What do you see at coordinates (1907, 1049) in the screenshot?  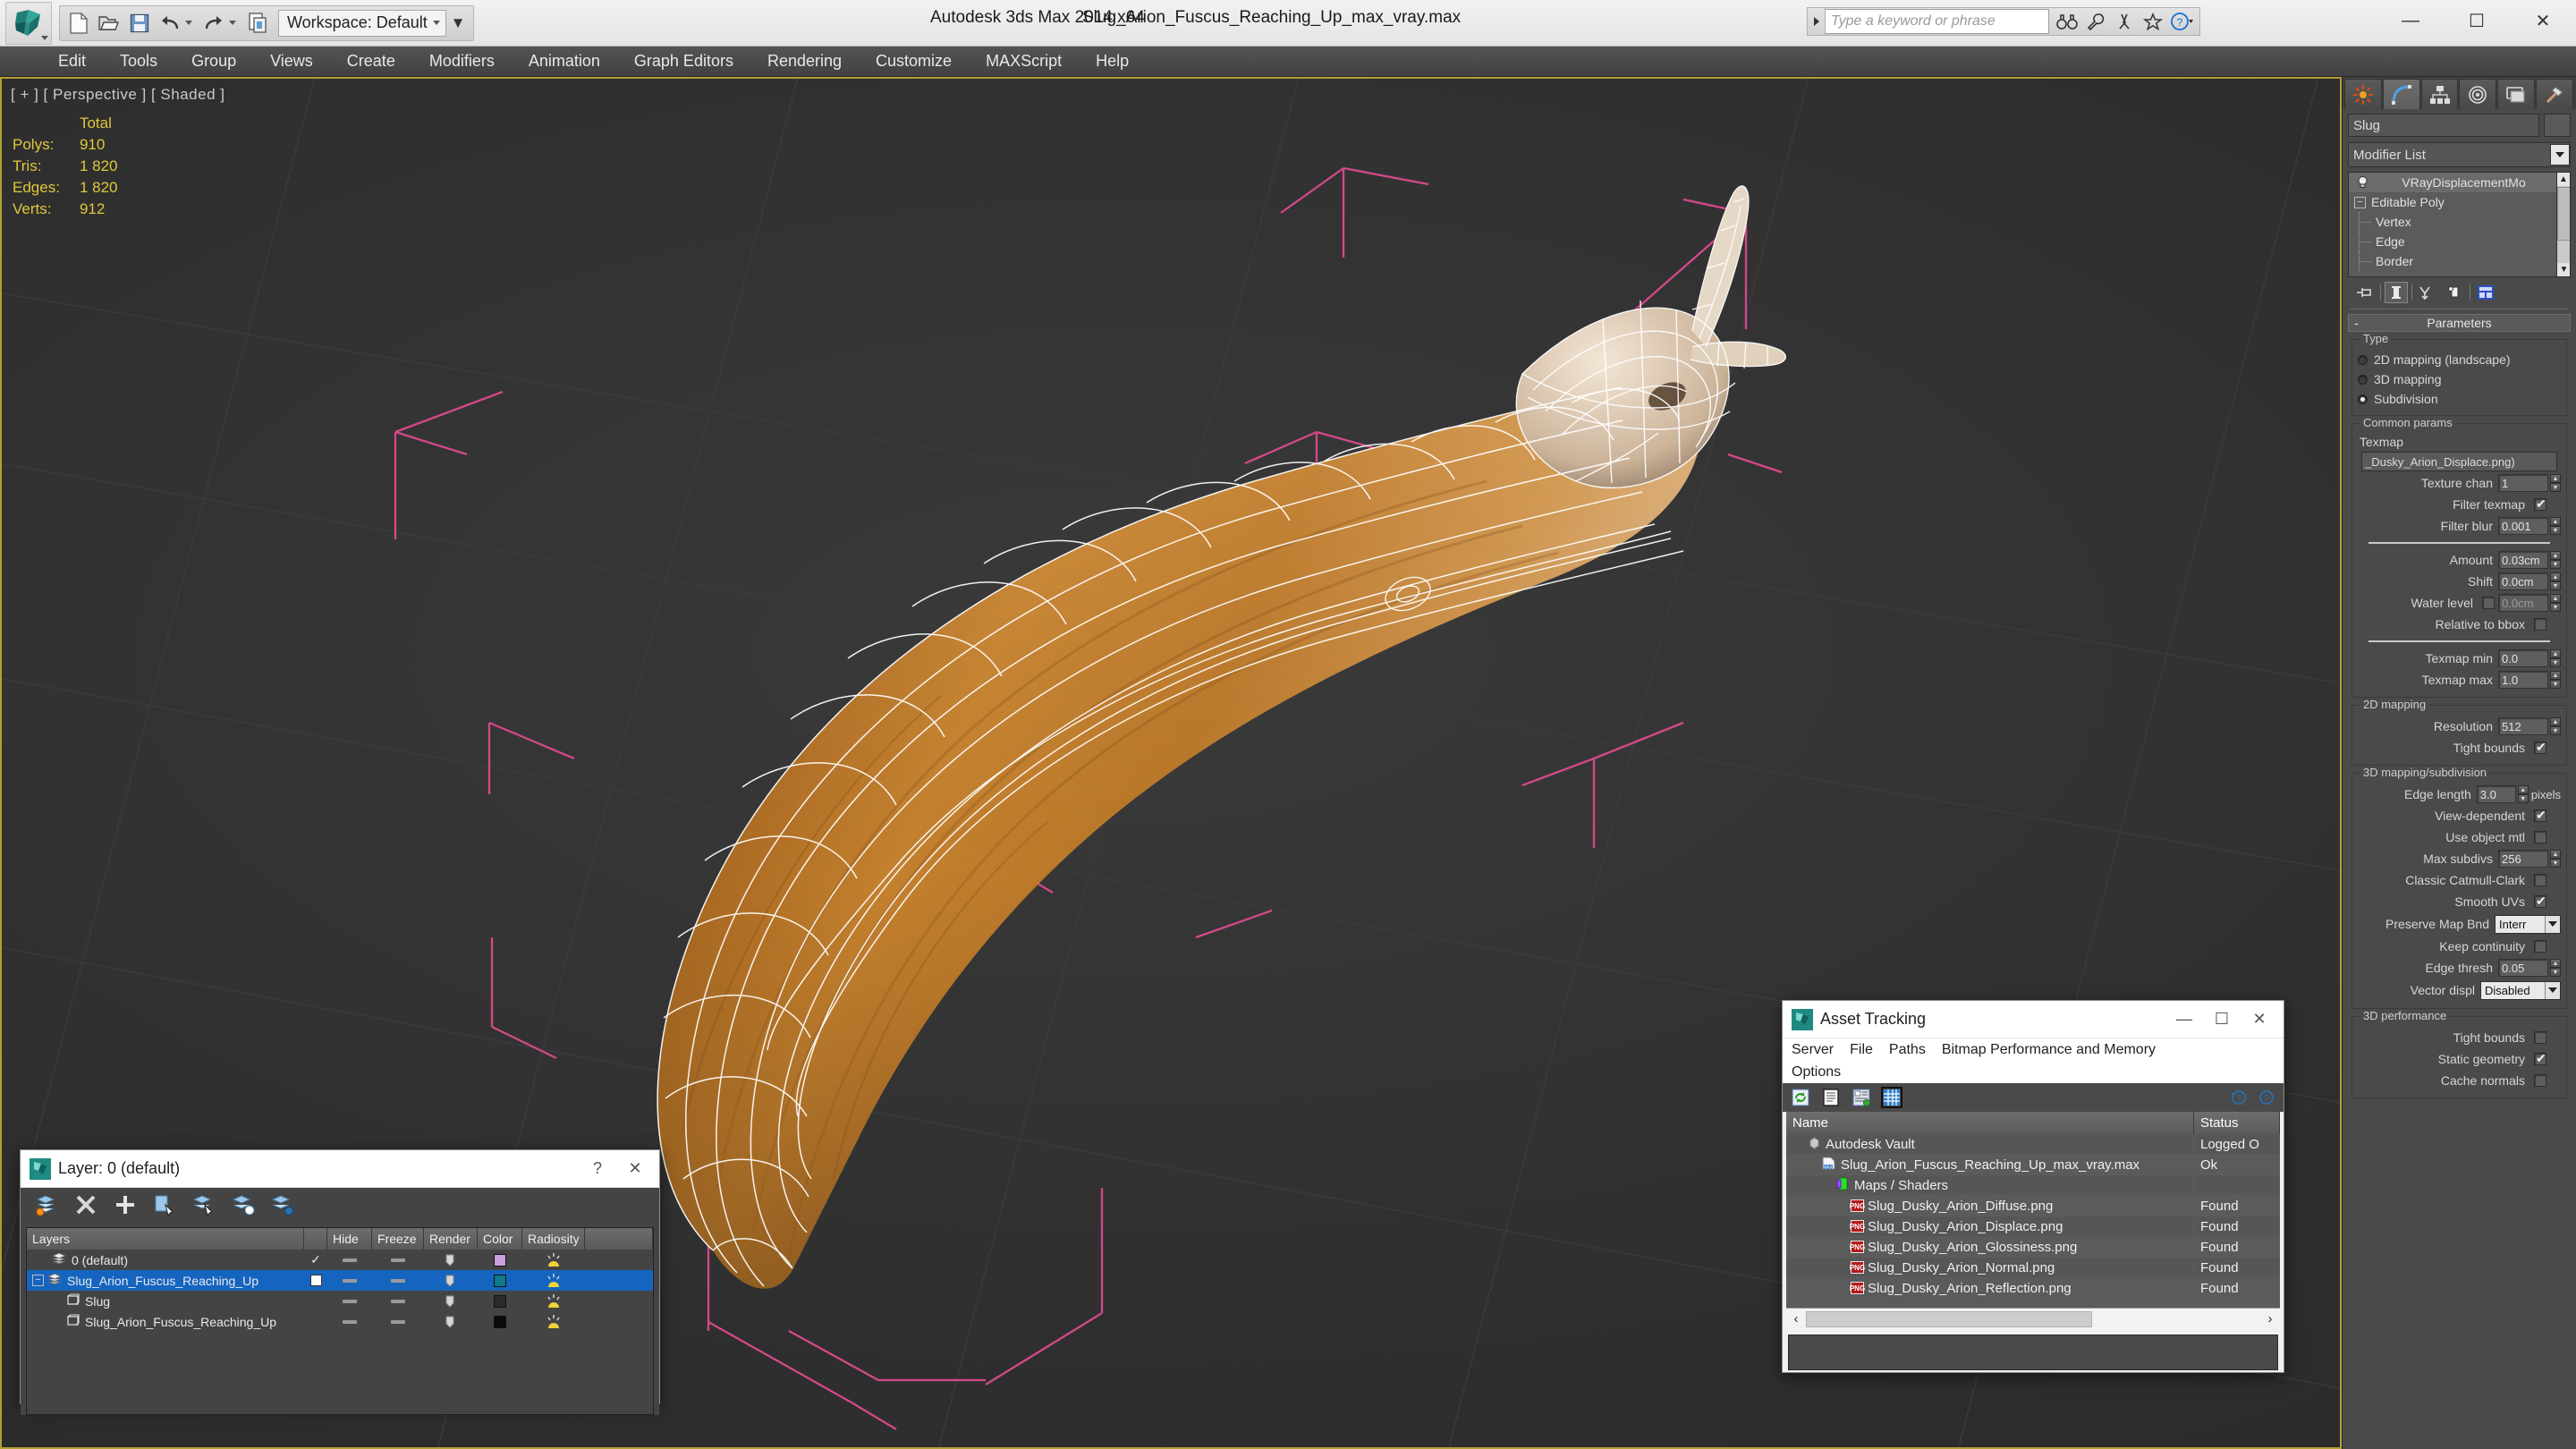 I see `menu-item-paths: Paths` at bounding box center [1907, 1049].